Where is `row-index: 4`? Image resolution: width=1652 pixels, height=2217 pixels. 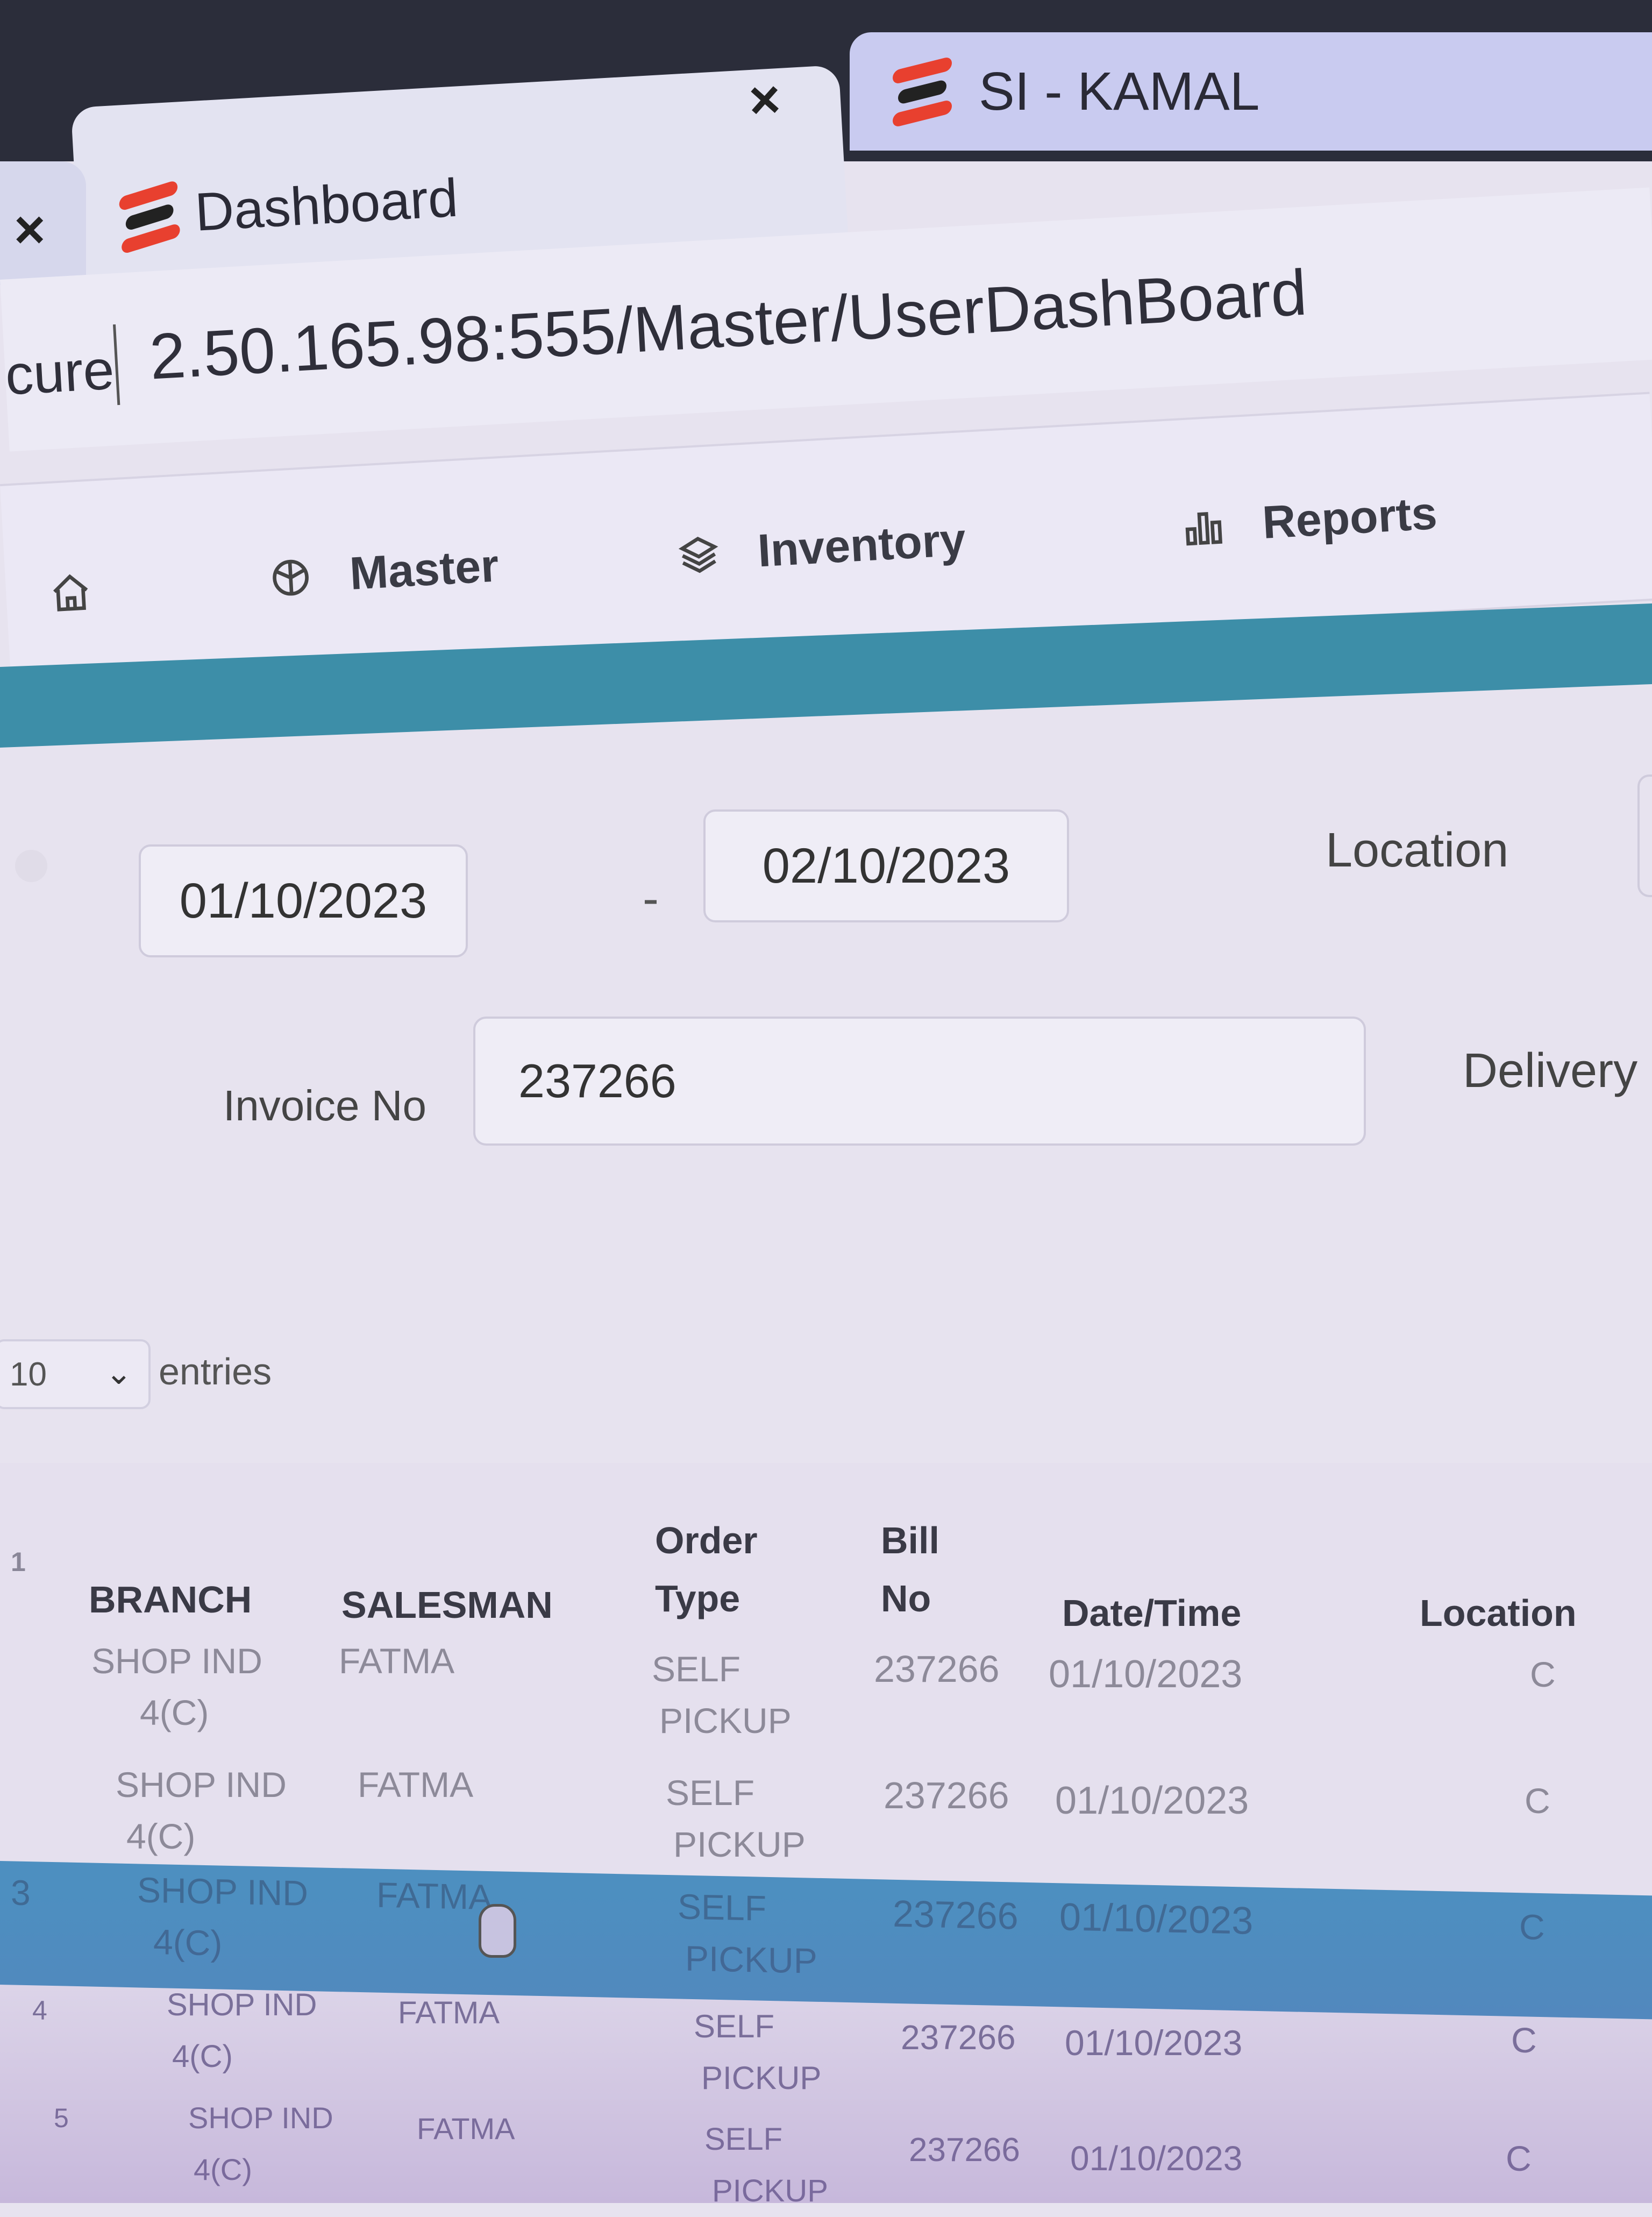 row-index: 4 is located at coordinates (39, 2011).